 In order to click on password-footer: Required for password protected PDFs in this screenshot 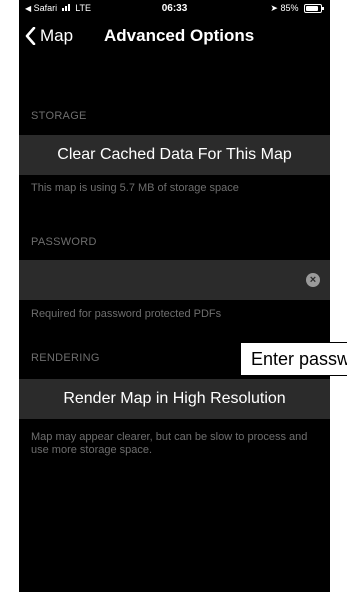, I will do `click(126, 314)`.